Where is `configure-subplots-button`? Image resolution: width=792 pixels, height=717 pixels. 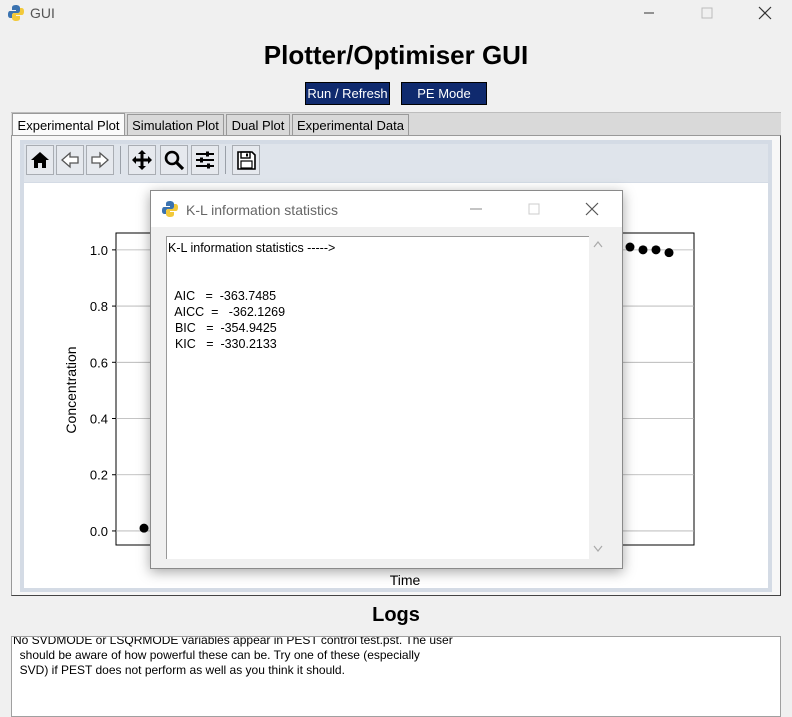
configure-subplots-button is located at coordinates (205, 160).